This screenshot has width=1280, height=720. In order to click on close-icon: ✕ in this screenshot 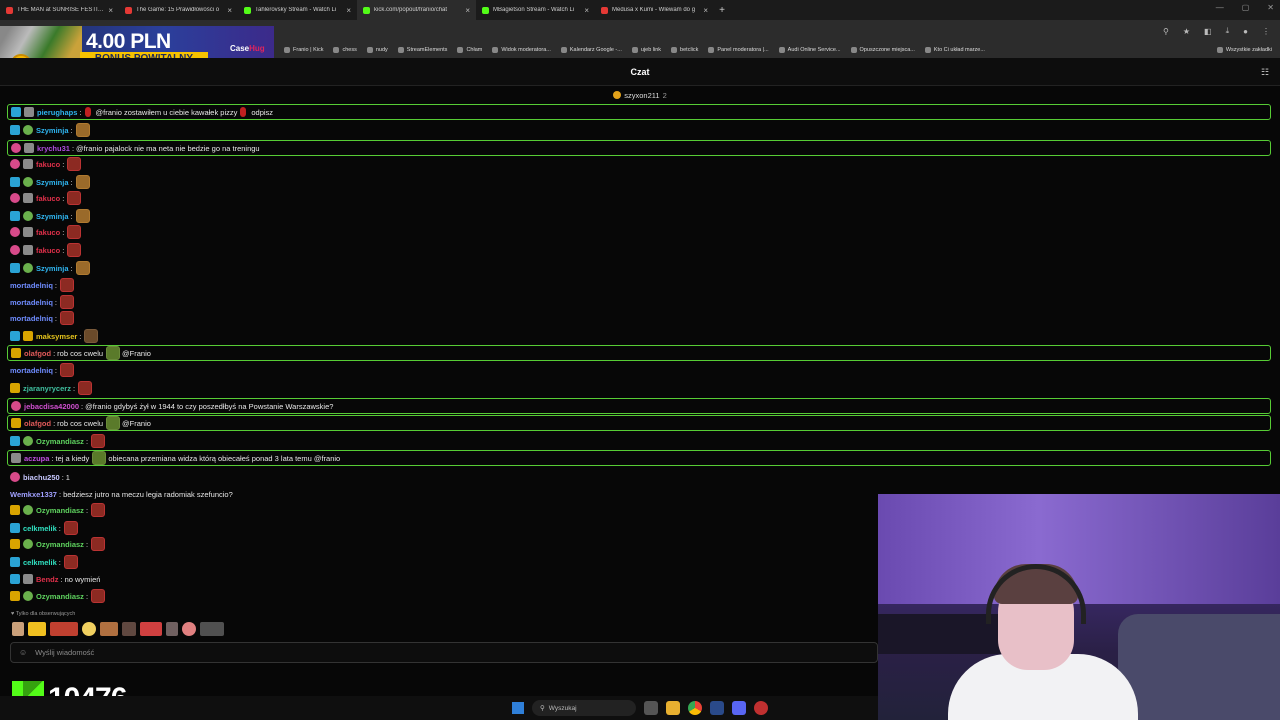, I will do `click(1270, 7)`.